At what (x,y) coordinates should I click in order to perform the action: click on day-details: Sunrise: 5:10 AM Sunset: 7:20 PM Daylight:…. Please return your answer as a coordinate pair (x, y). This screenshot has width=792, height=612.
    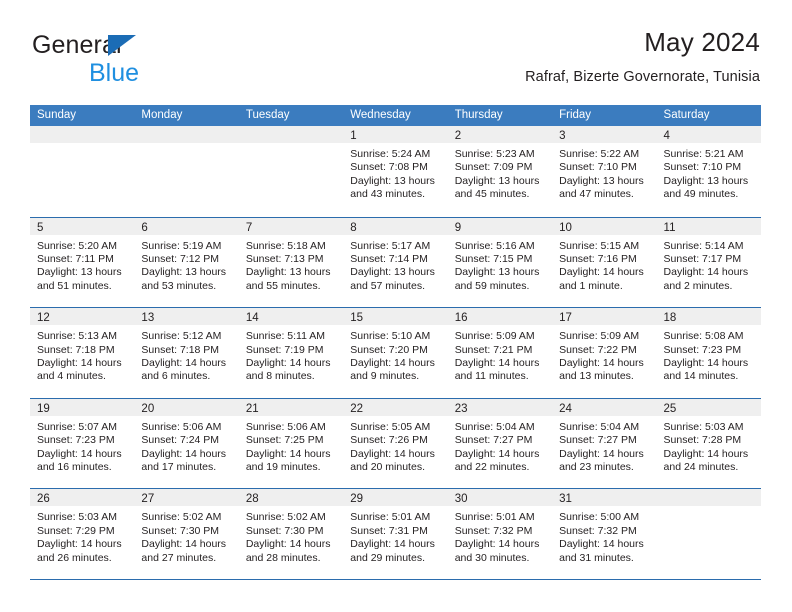
    Looking at the image, I should click on (395, 354).